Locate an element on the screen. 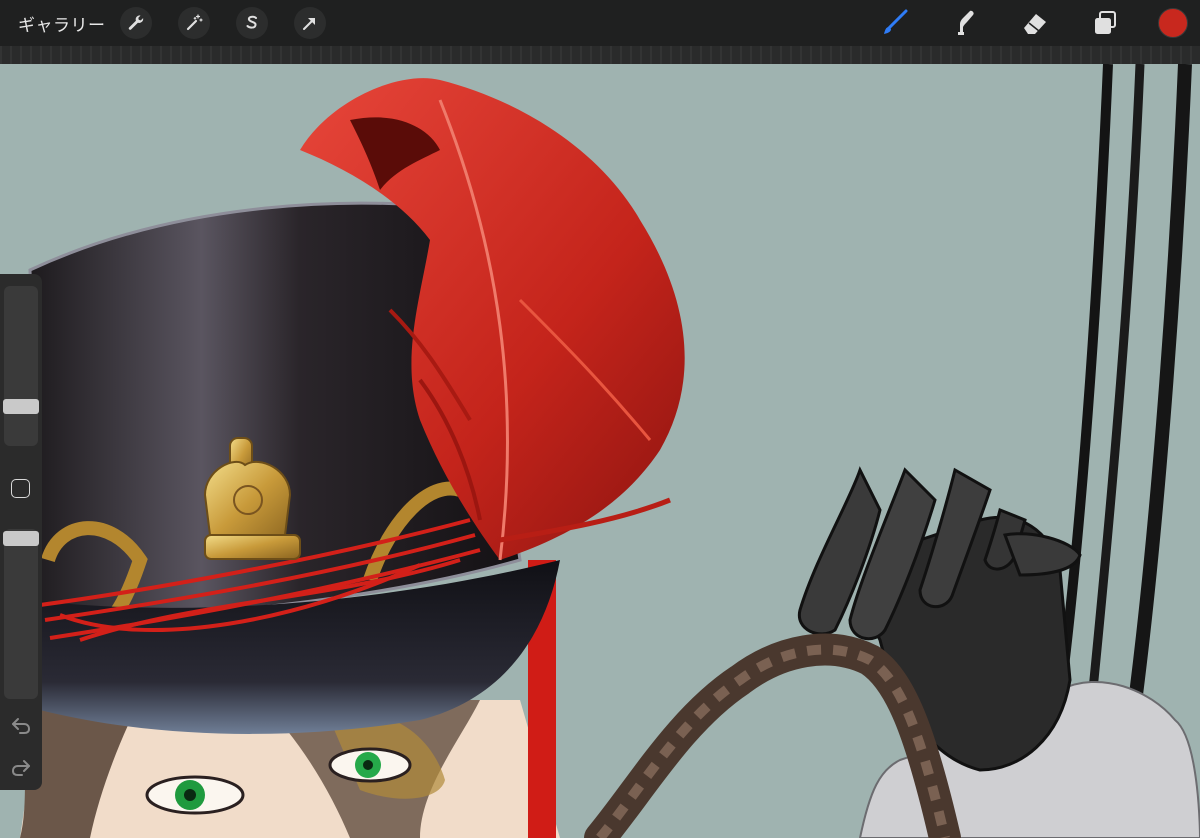 The height and width of the screenshot is (838, 1200). black-glove-hand is located at coordinates (939, 619).